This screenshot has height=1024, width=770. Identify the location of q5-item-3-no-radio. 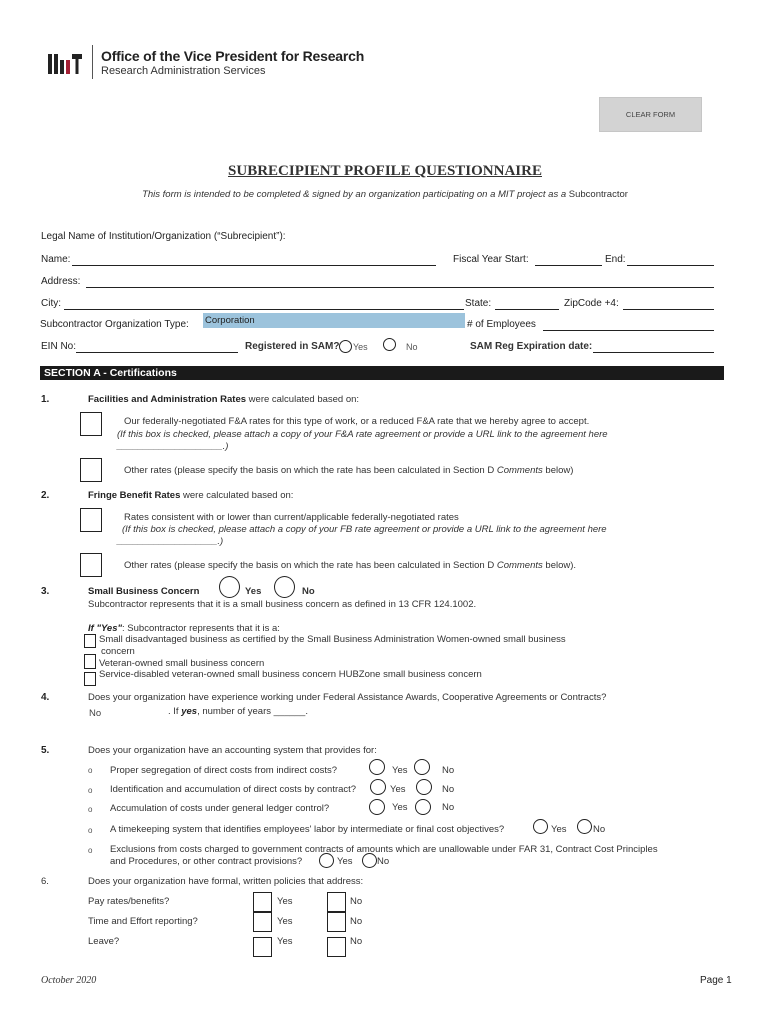
(423, 807).